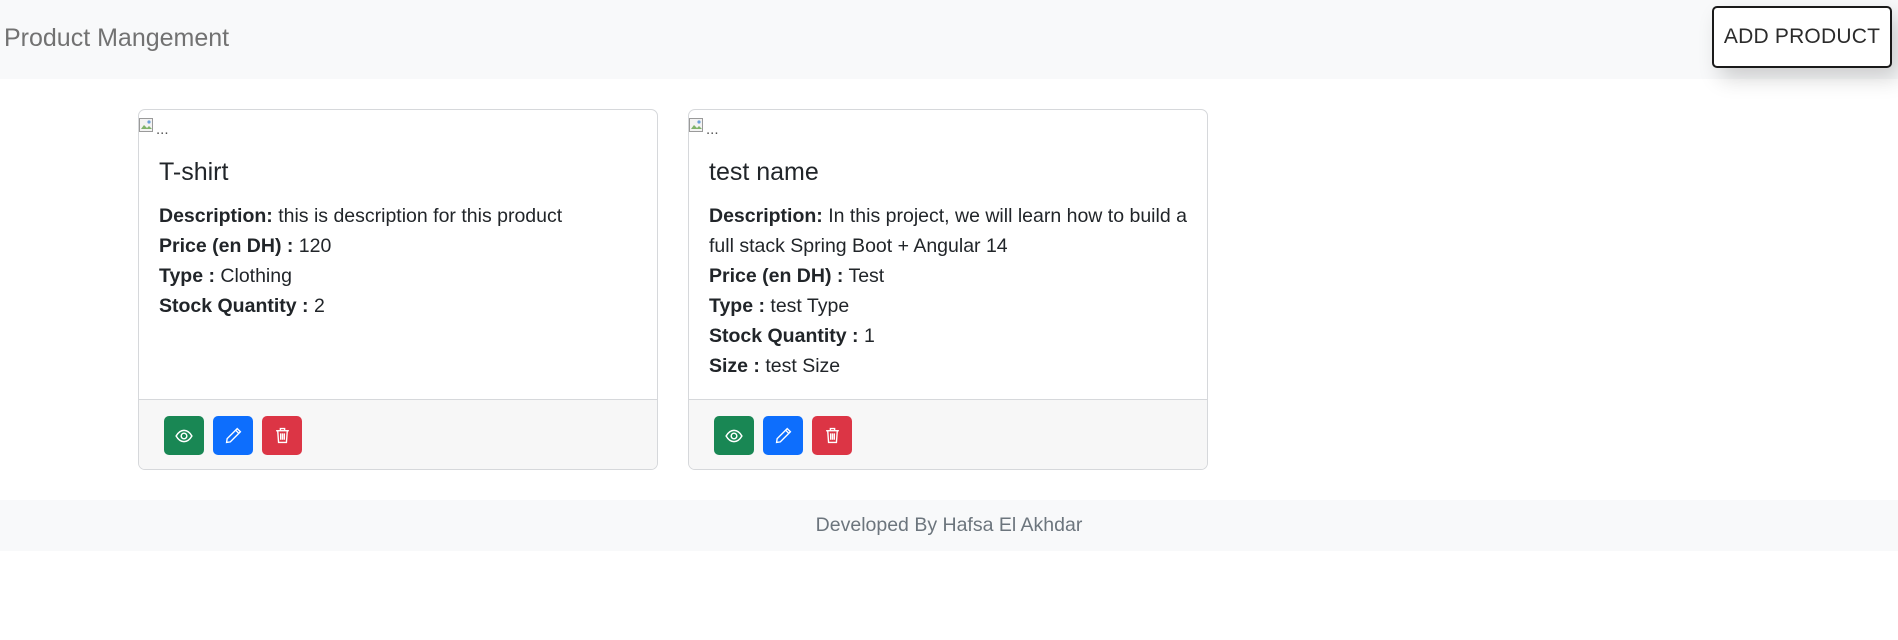 This screenshot has width=1898, height=640. Describe the element at coordinates (400, 276) in the screenshot. I see `type-field: Type : Clothing` at that location.